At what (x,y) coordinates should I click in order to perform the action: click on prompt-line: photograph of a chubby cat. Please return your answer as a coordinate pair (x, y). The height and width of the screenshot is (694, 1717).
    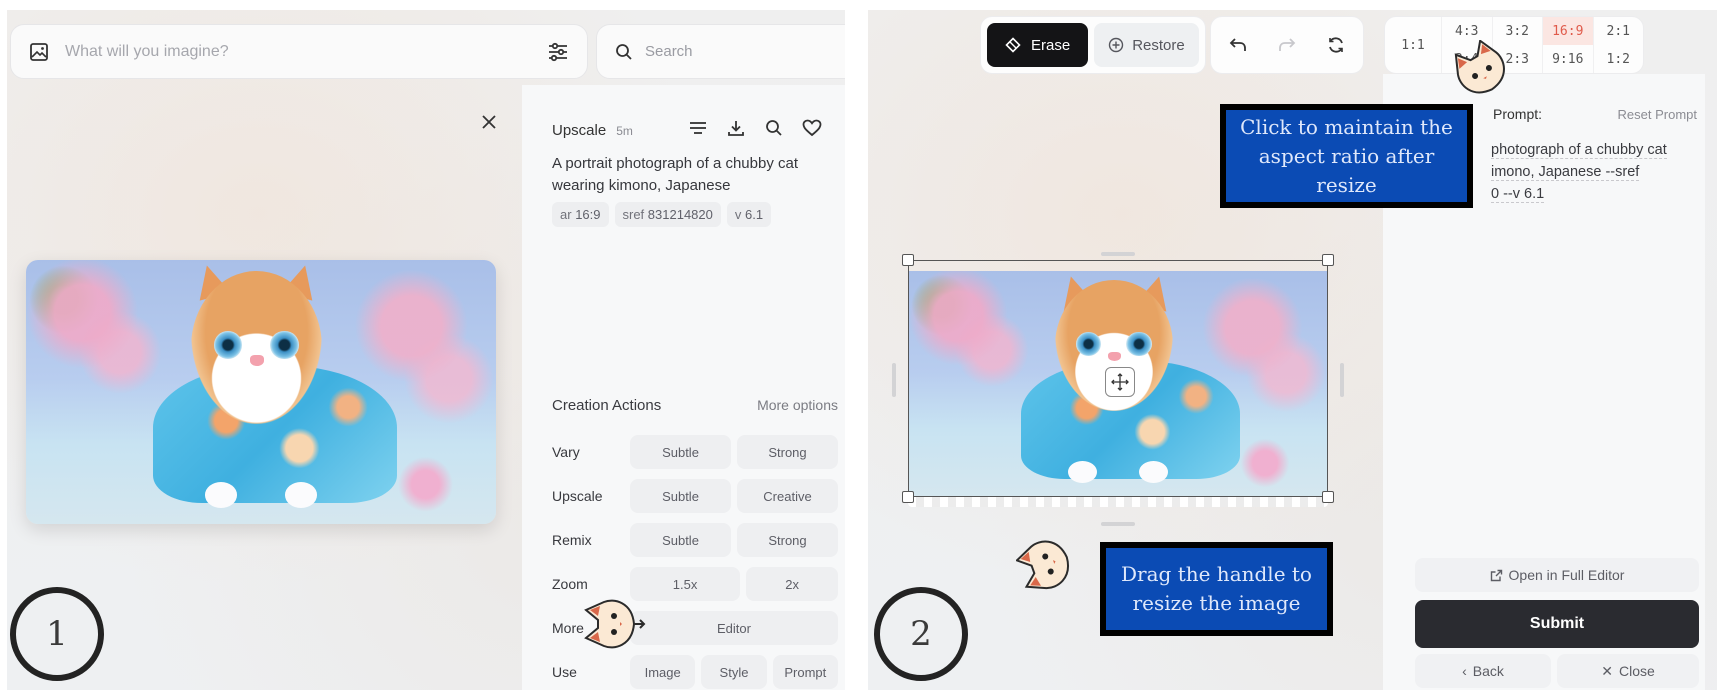
    Looking at the image, I should click on (1579, 150).